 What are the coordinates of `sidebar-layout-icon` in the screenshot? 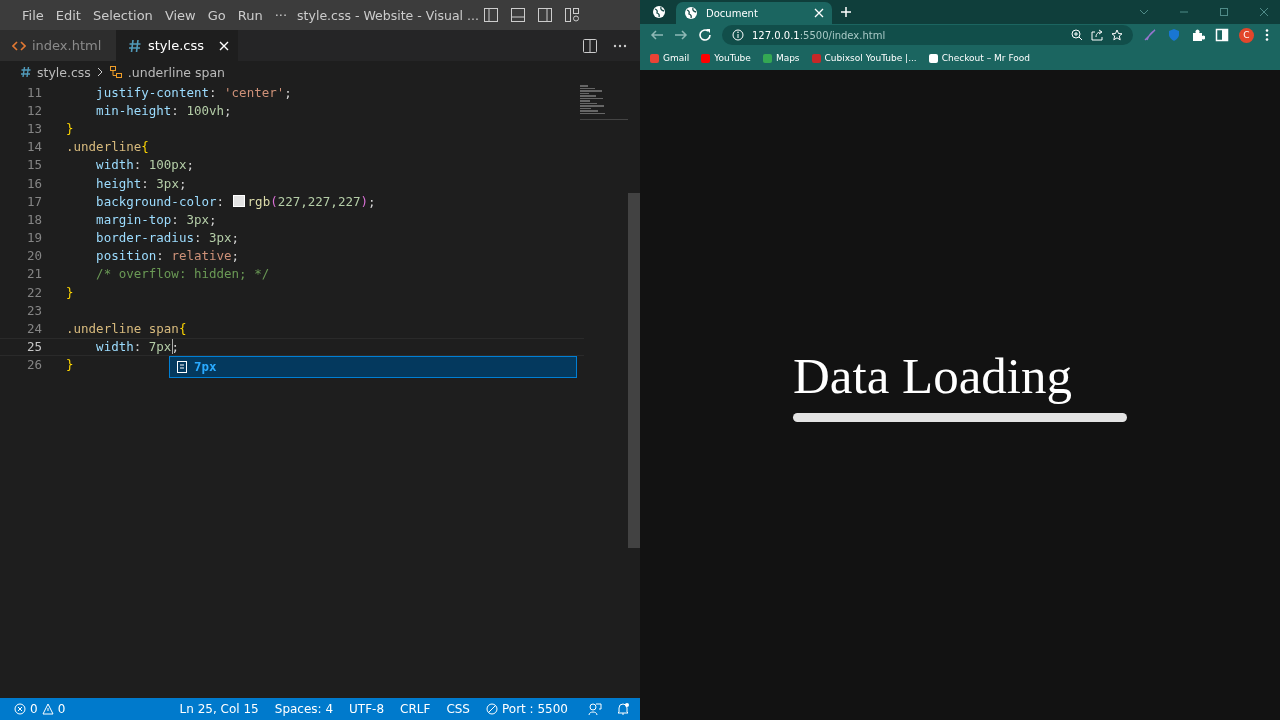 It's located at (490, 15).